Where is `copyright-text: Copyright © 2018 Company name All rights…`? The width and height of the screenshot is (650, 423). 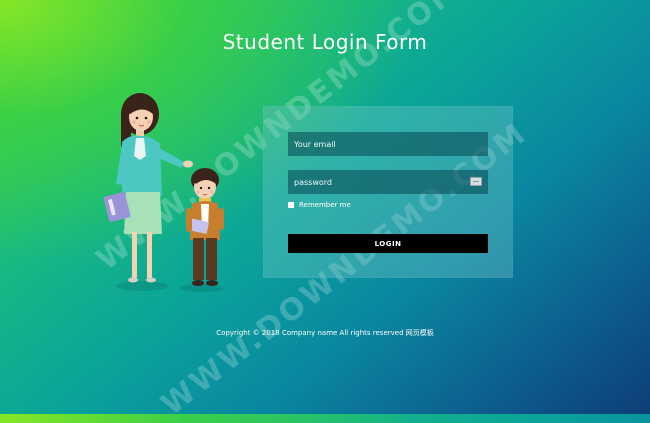 copyright-text: Copyright © 2018 Company name All rights… is located at coordinates (325, 333).